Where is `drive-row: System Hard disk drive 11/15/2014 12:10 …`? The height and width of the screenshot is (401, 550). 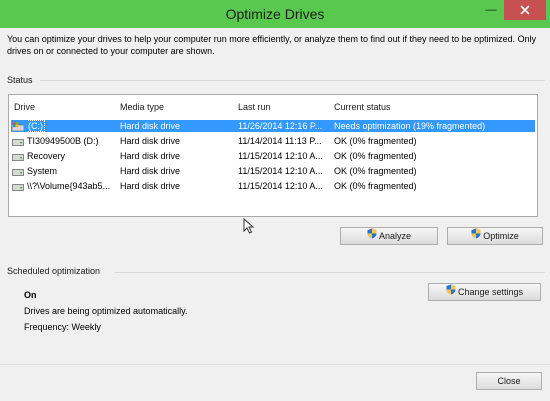 drive-row: System Hard disk drive 11/15/2014 12:10 … is located at coordinates (273, 171).